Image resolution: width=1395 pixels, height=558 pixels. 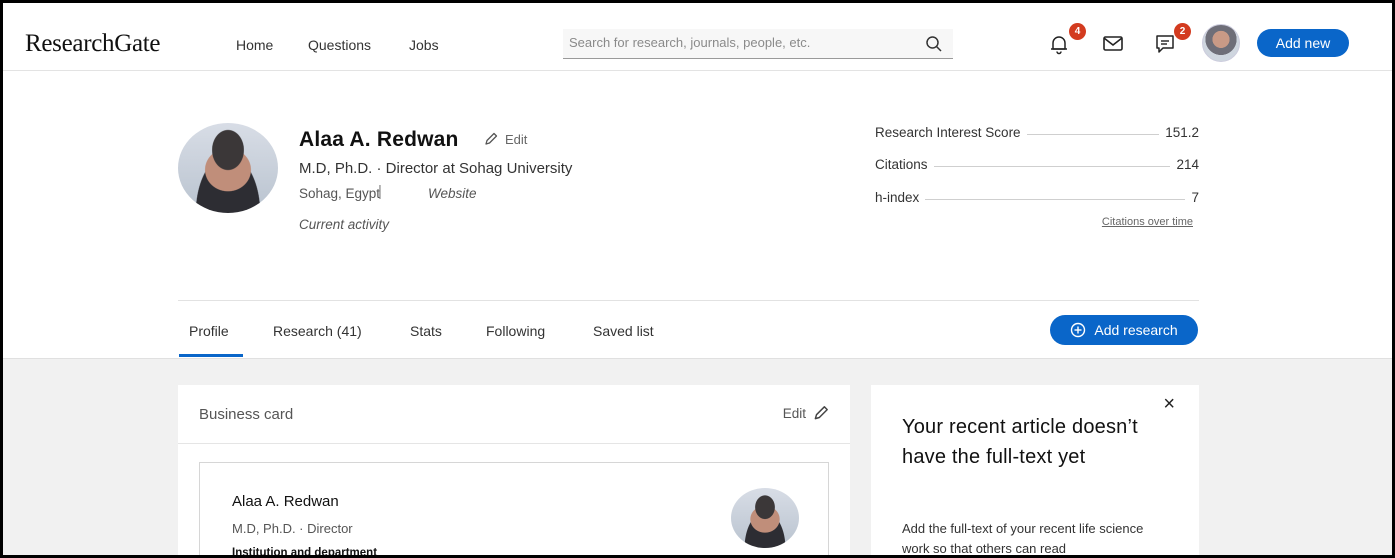 What do you see at coordinates (426, 331) in the screenshot?
I see `tab-stats: Stats` at bounding box center [426, 331].